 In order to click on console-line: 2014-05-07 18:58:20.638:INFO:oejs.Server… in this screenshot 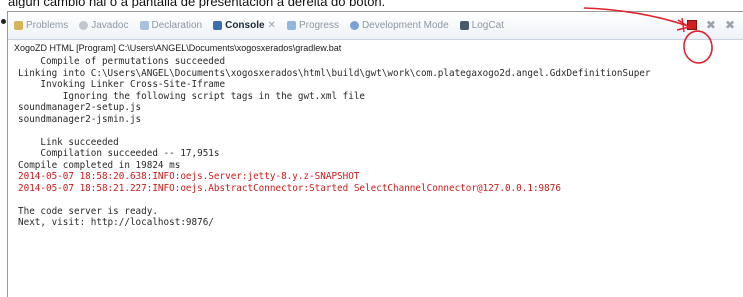, I will do `click(189, 176)`.